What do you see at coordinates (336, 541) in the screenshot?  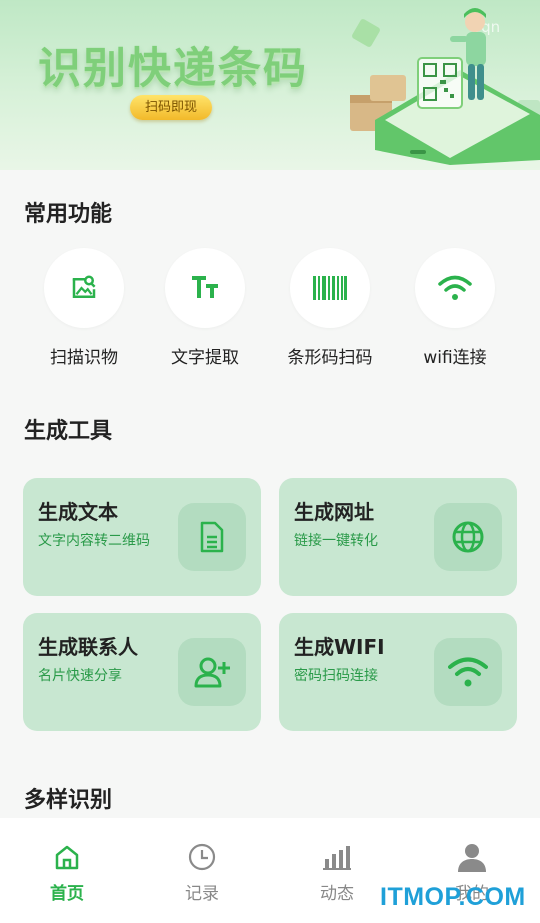 I see `card-subtitle: 链接一键转化` at bounding box center [336, 541].